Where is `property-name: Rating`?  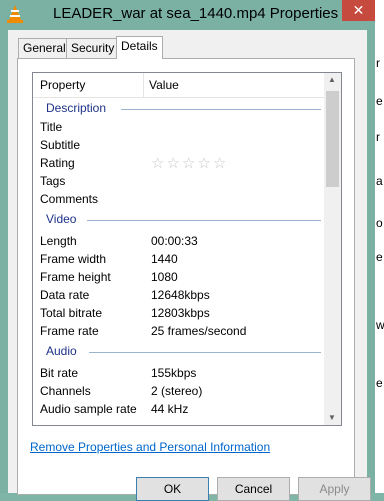 property-name: Rating is located at coordinates (57, 163).